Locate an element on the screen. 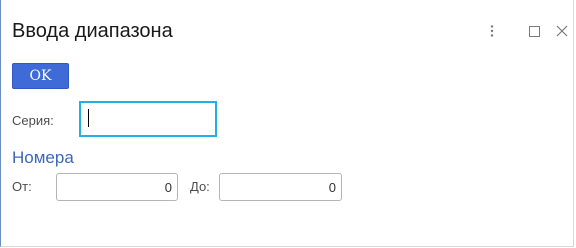  maximize-square-icon is located at coordinates (534, 31).